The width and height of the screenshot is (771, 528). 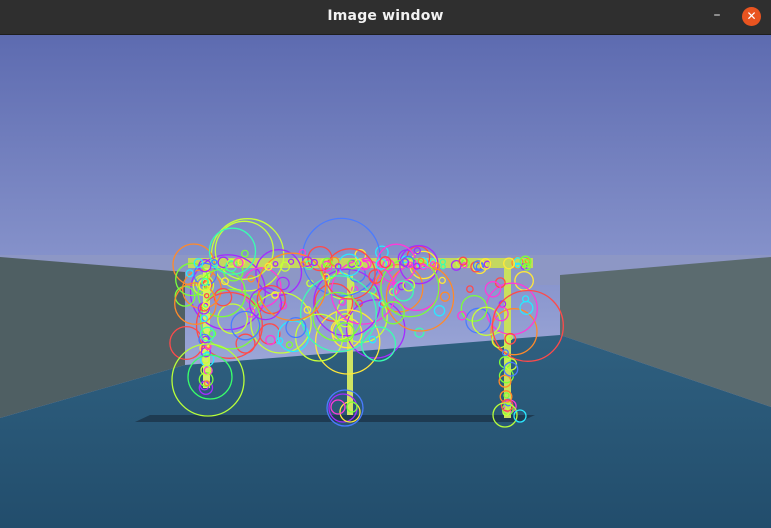 I want to click on close-button: ✕, so click(x=751, y=16).